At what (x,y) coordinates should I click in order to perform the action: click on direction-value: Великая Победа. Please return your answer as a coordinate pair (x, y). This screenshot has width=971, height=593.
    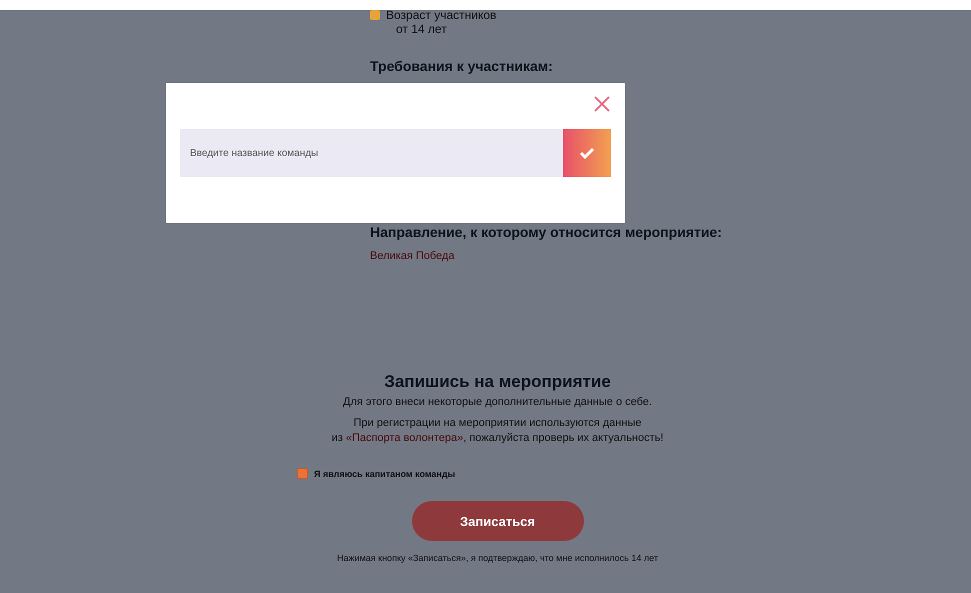
    Looking at the image, I should click on (413, 256).